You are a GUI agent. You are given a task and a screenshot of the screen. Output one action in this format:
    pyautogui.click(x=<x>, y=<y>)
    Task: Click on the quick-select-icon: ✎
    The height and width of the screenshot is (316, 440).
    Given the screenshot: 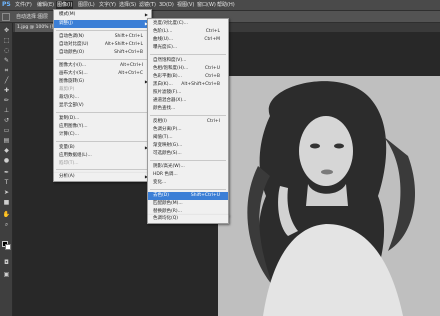 What is the action you would take?
    pyautogui.click(x=6, y=61)
    